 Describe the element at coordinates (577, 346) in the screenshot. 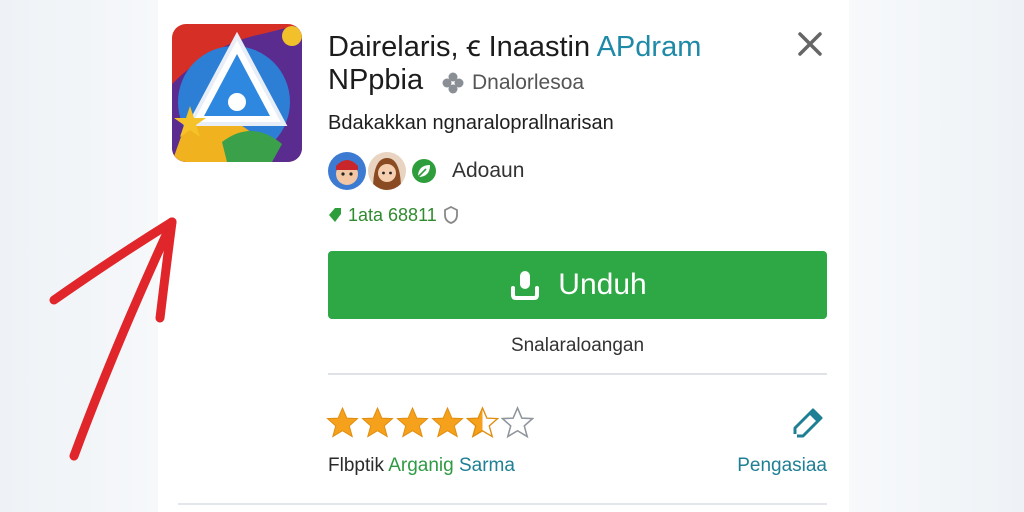

I see `secondary-link: Snalaraloangan` at that location.